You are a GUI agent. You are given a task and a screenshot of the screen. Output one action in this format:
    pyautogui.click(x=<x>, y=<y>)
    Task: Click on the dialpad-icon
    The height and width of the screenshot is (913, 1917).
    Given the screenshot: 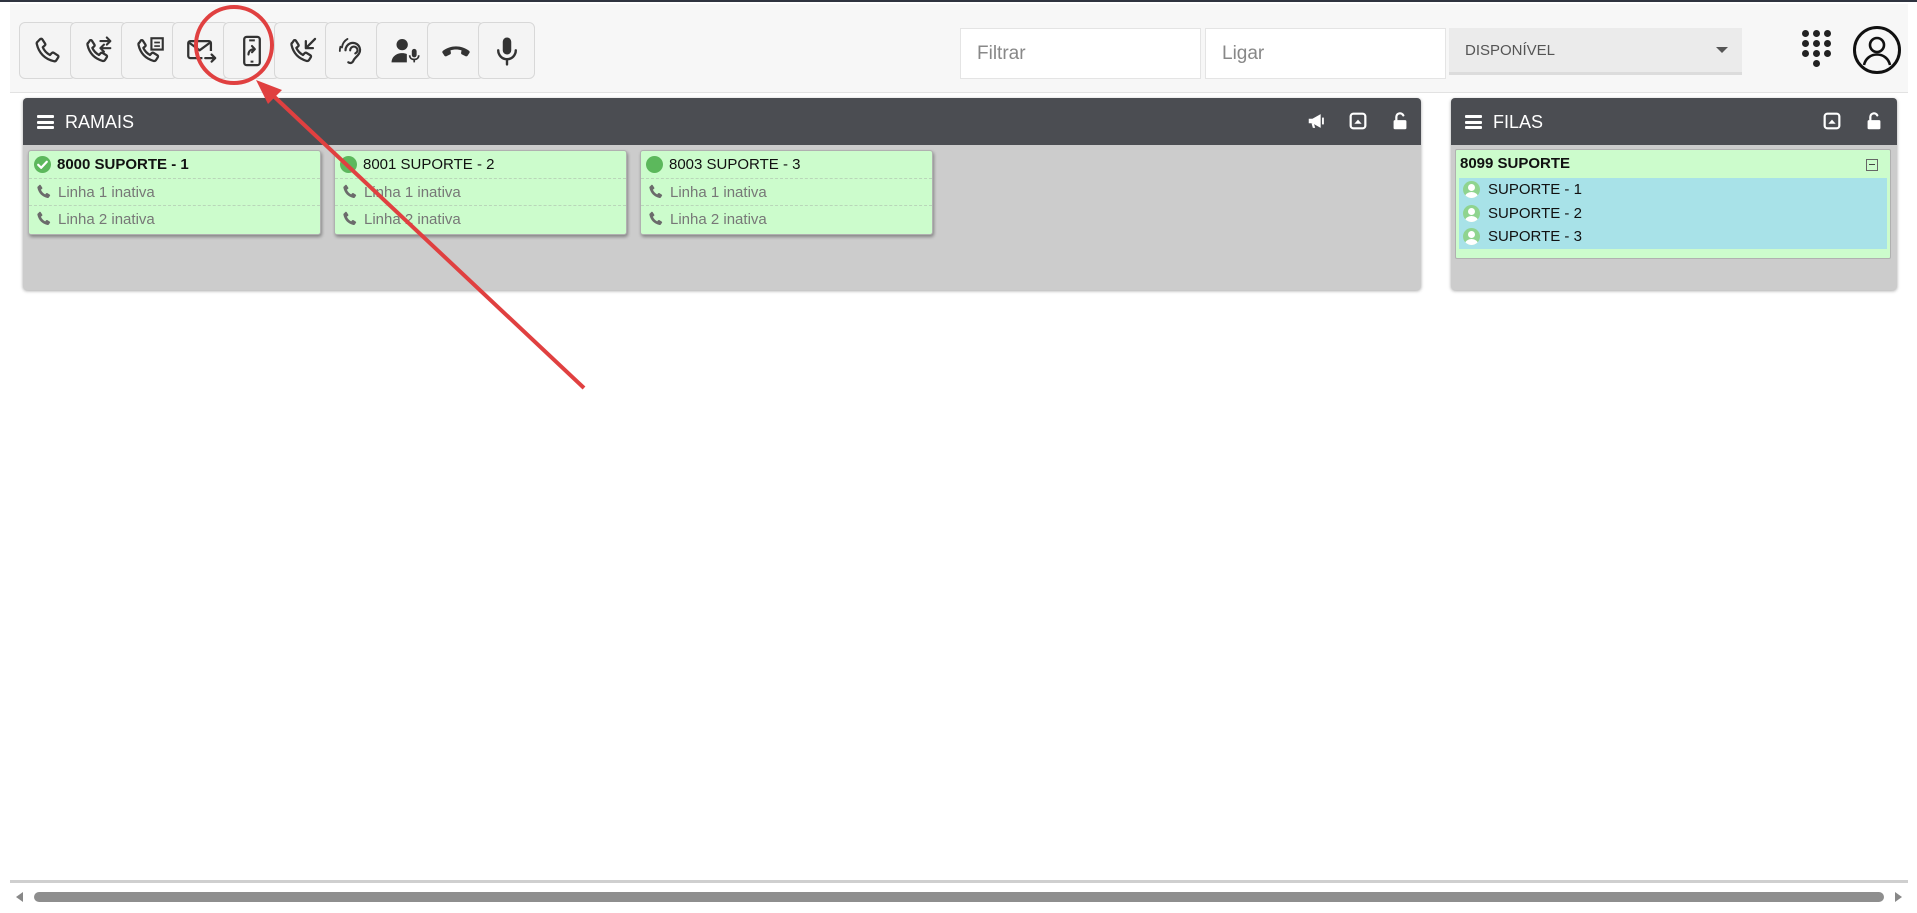 What is the action you would take?
    pyautogui.click(x=1817, y=50)
    